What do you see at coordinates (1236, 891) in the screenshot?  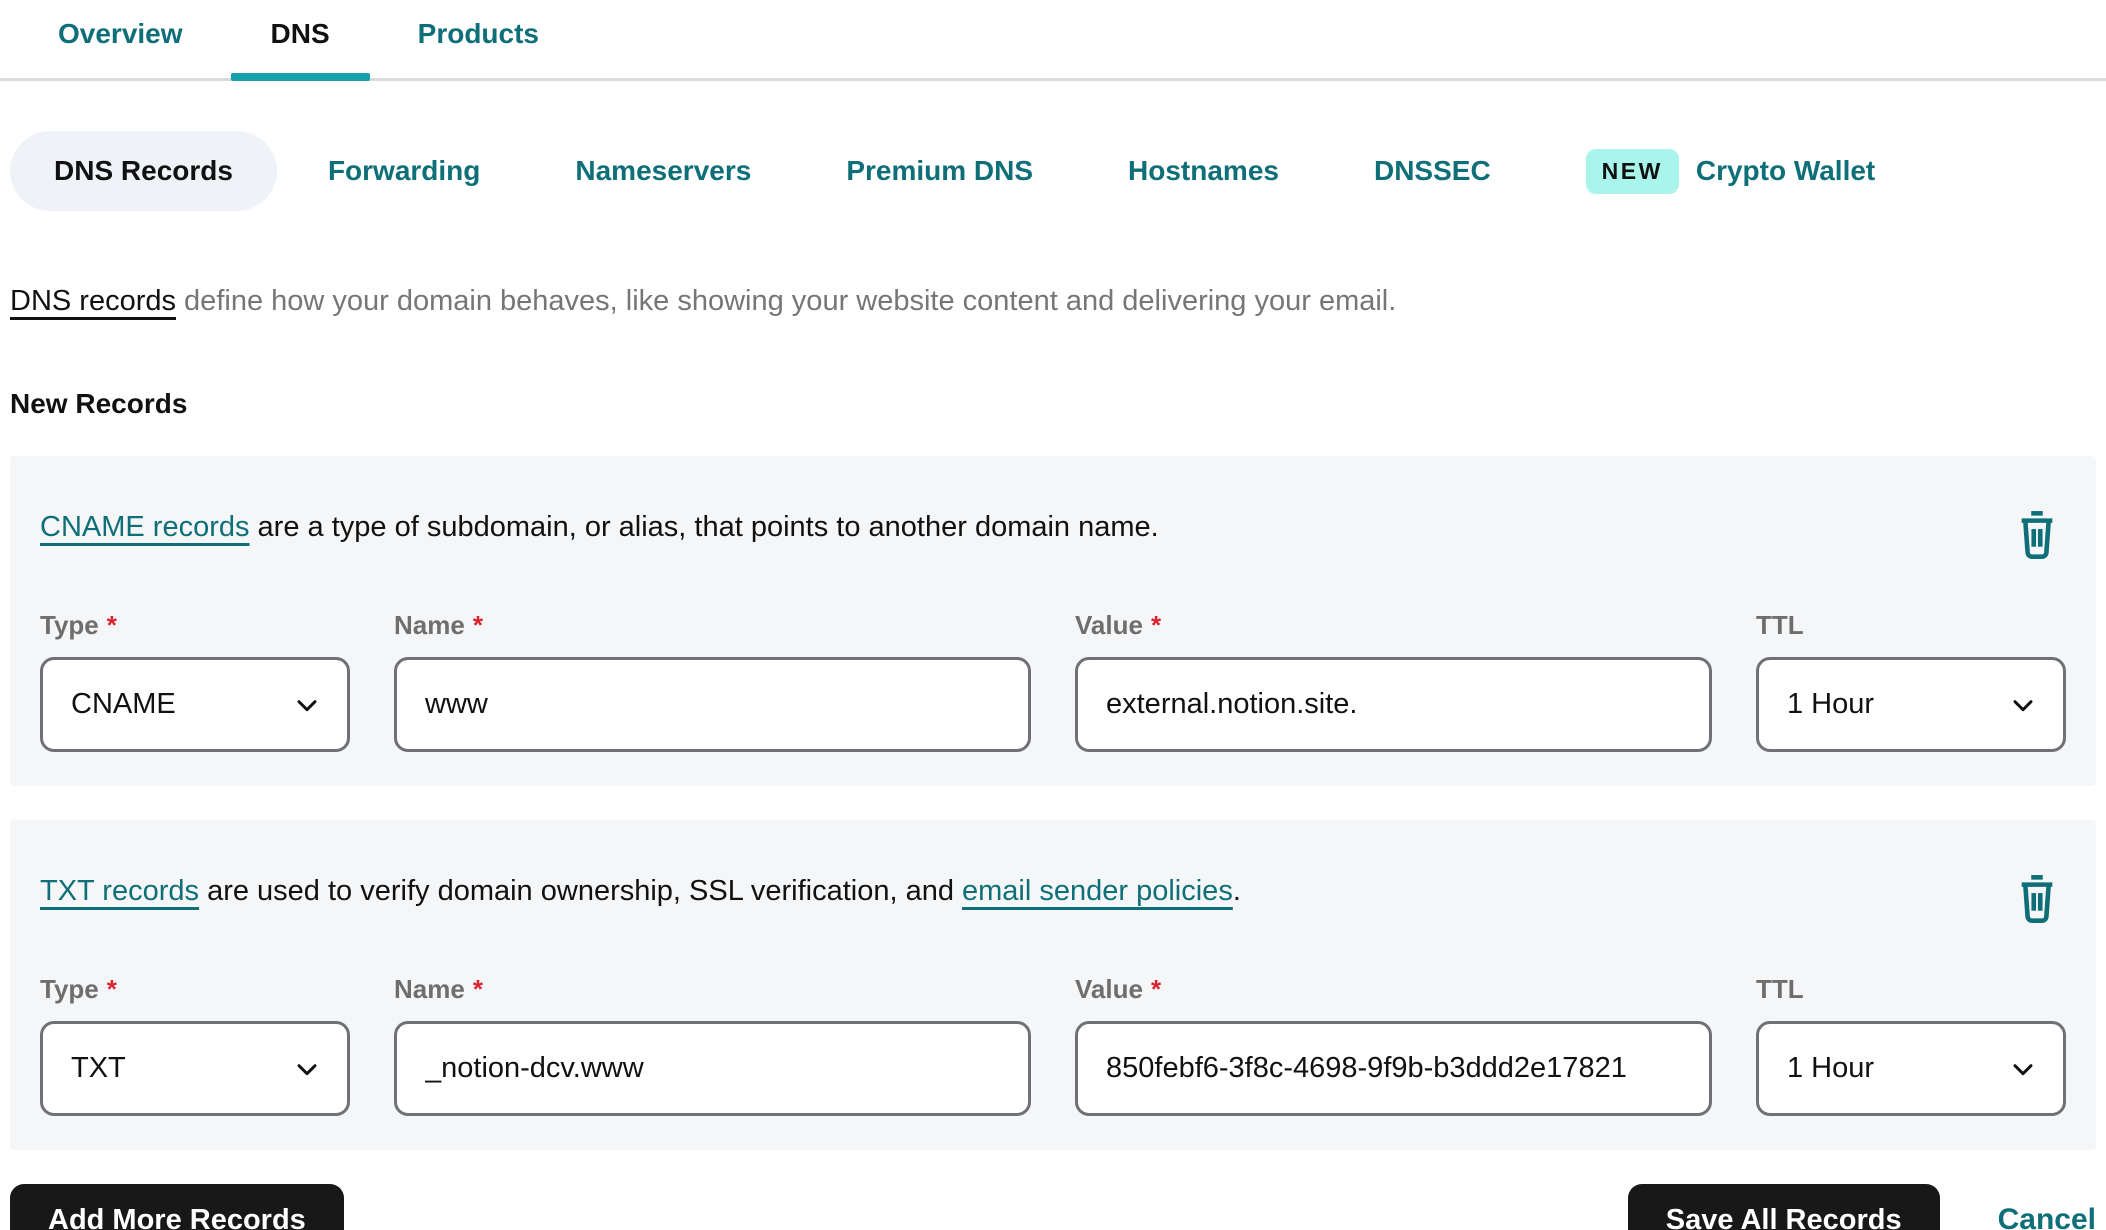 I see `txt-description-period: .` at bounding box center [1236, 891].